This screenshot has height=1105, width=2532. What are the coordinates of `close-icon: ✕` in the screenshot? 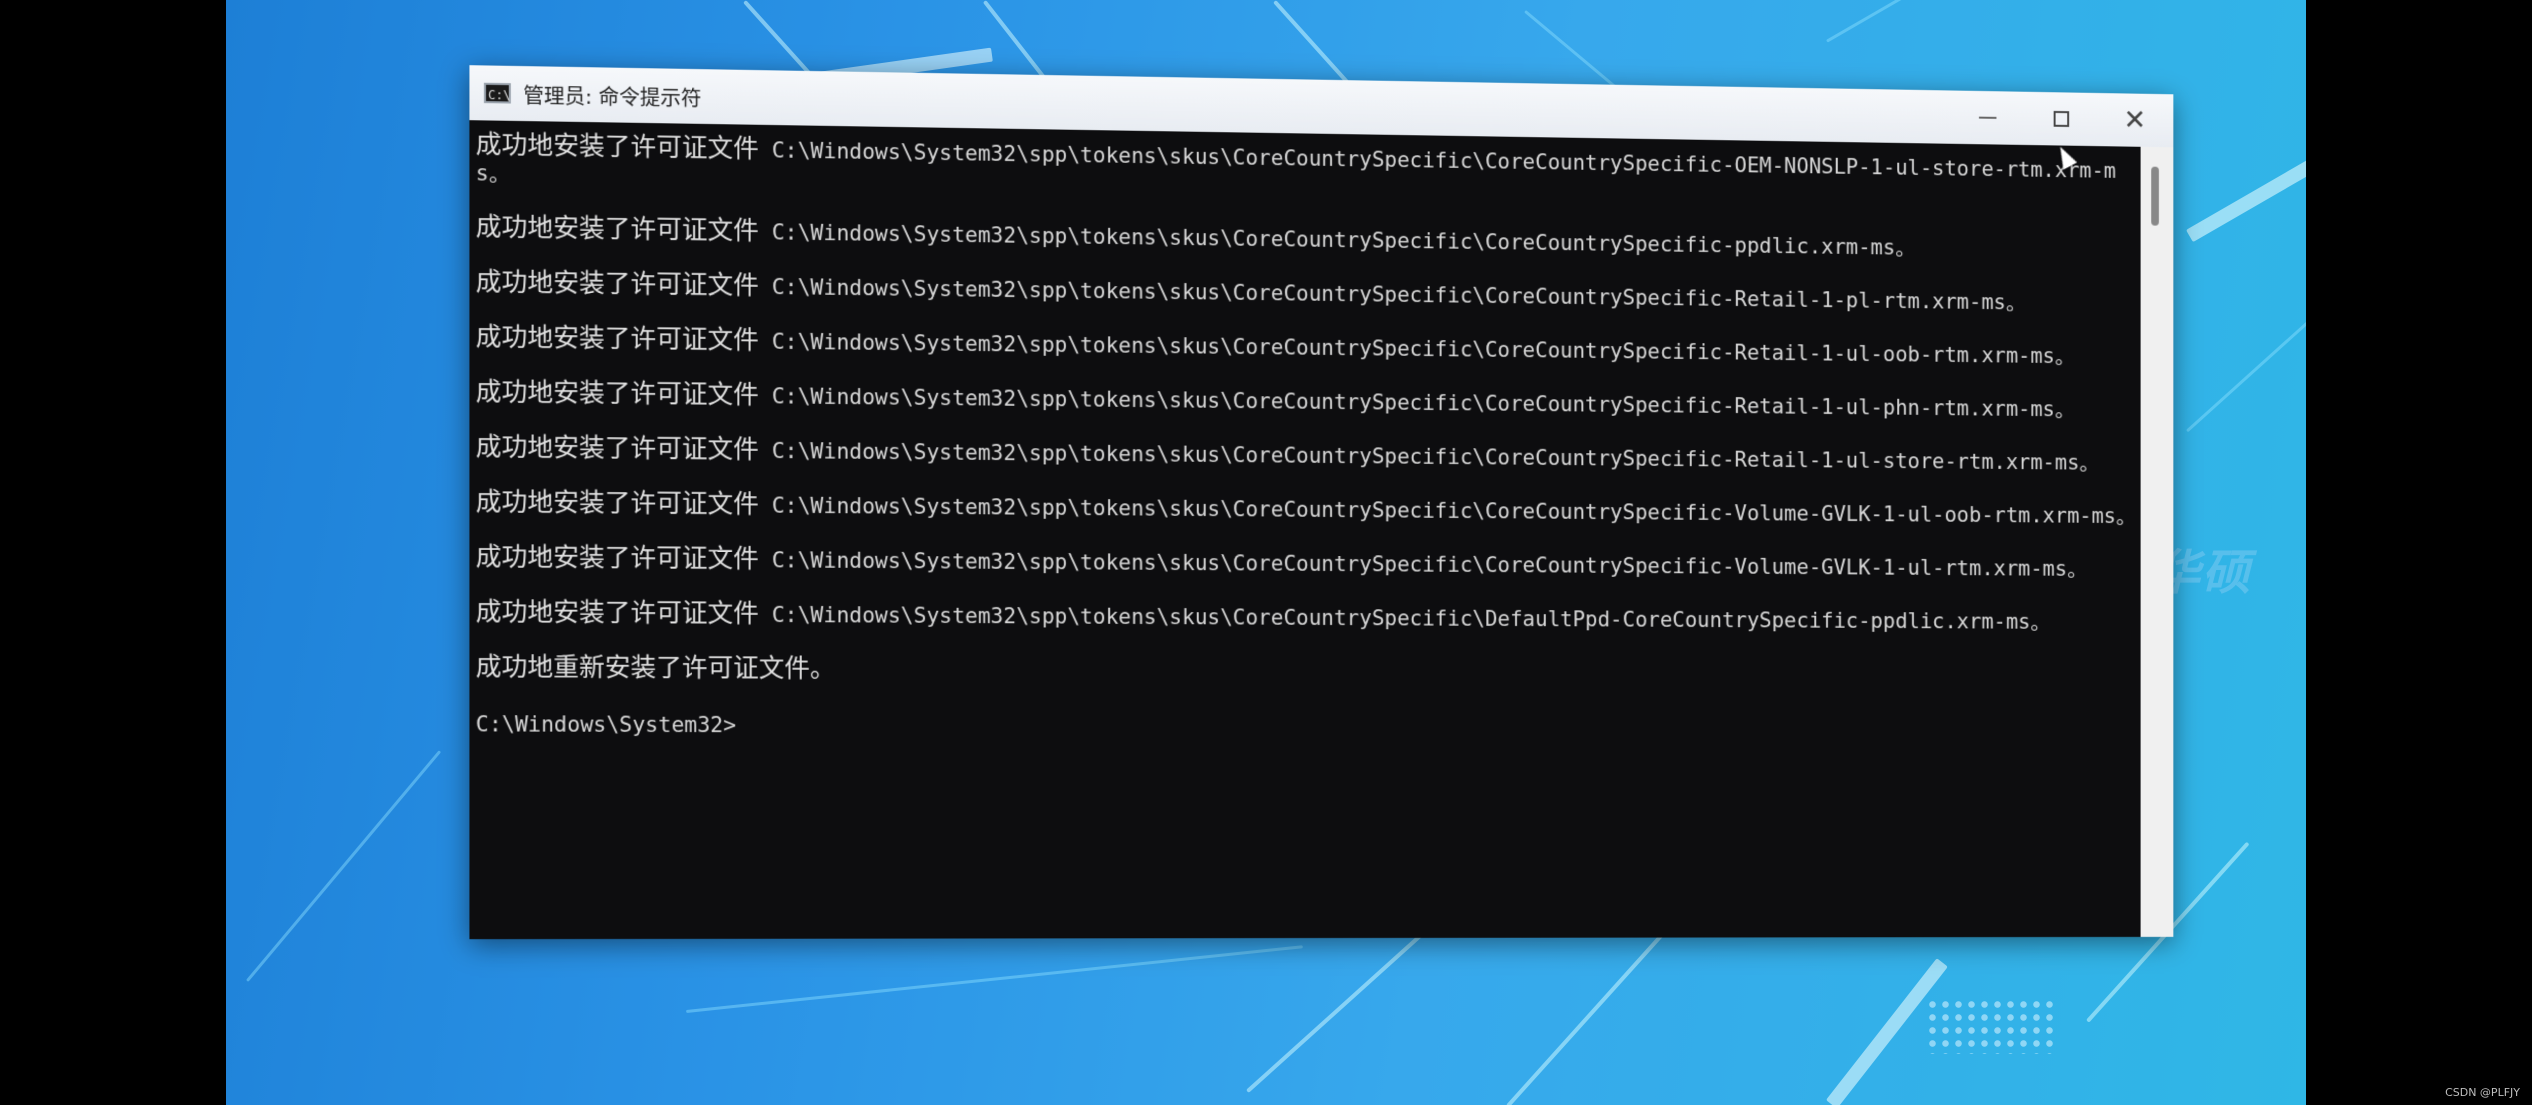 It's located at (2135, 120).